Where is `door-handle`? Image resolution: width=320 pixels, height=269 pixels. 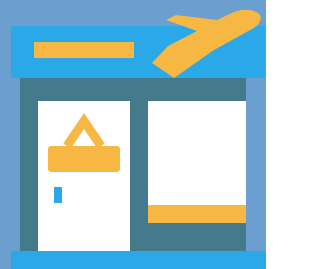
door-handle is located at coordinates (58, 195).